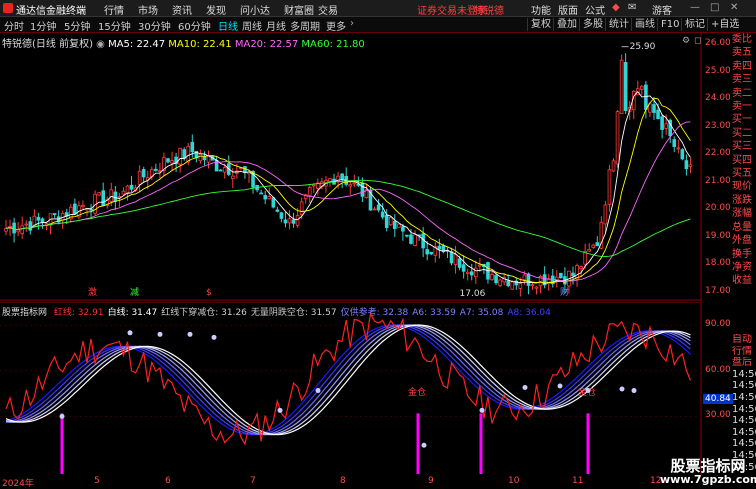 Image resolution: width=756 pixels, height=489 pixels. I want to click on expand-icon: ◻, so click(697, 41).